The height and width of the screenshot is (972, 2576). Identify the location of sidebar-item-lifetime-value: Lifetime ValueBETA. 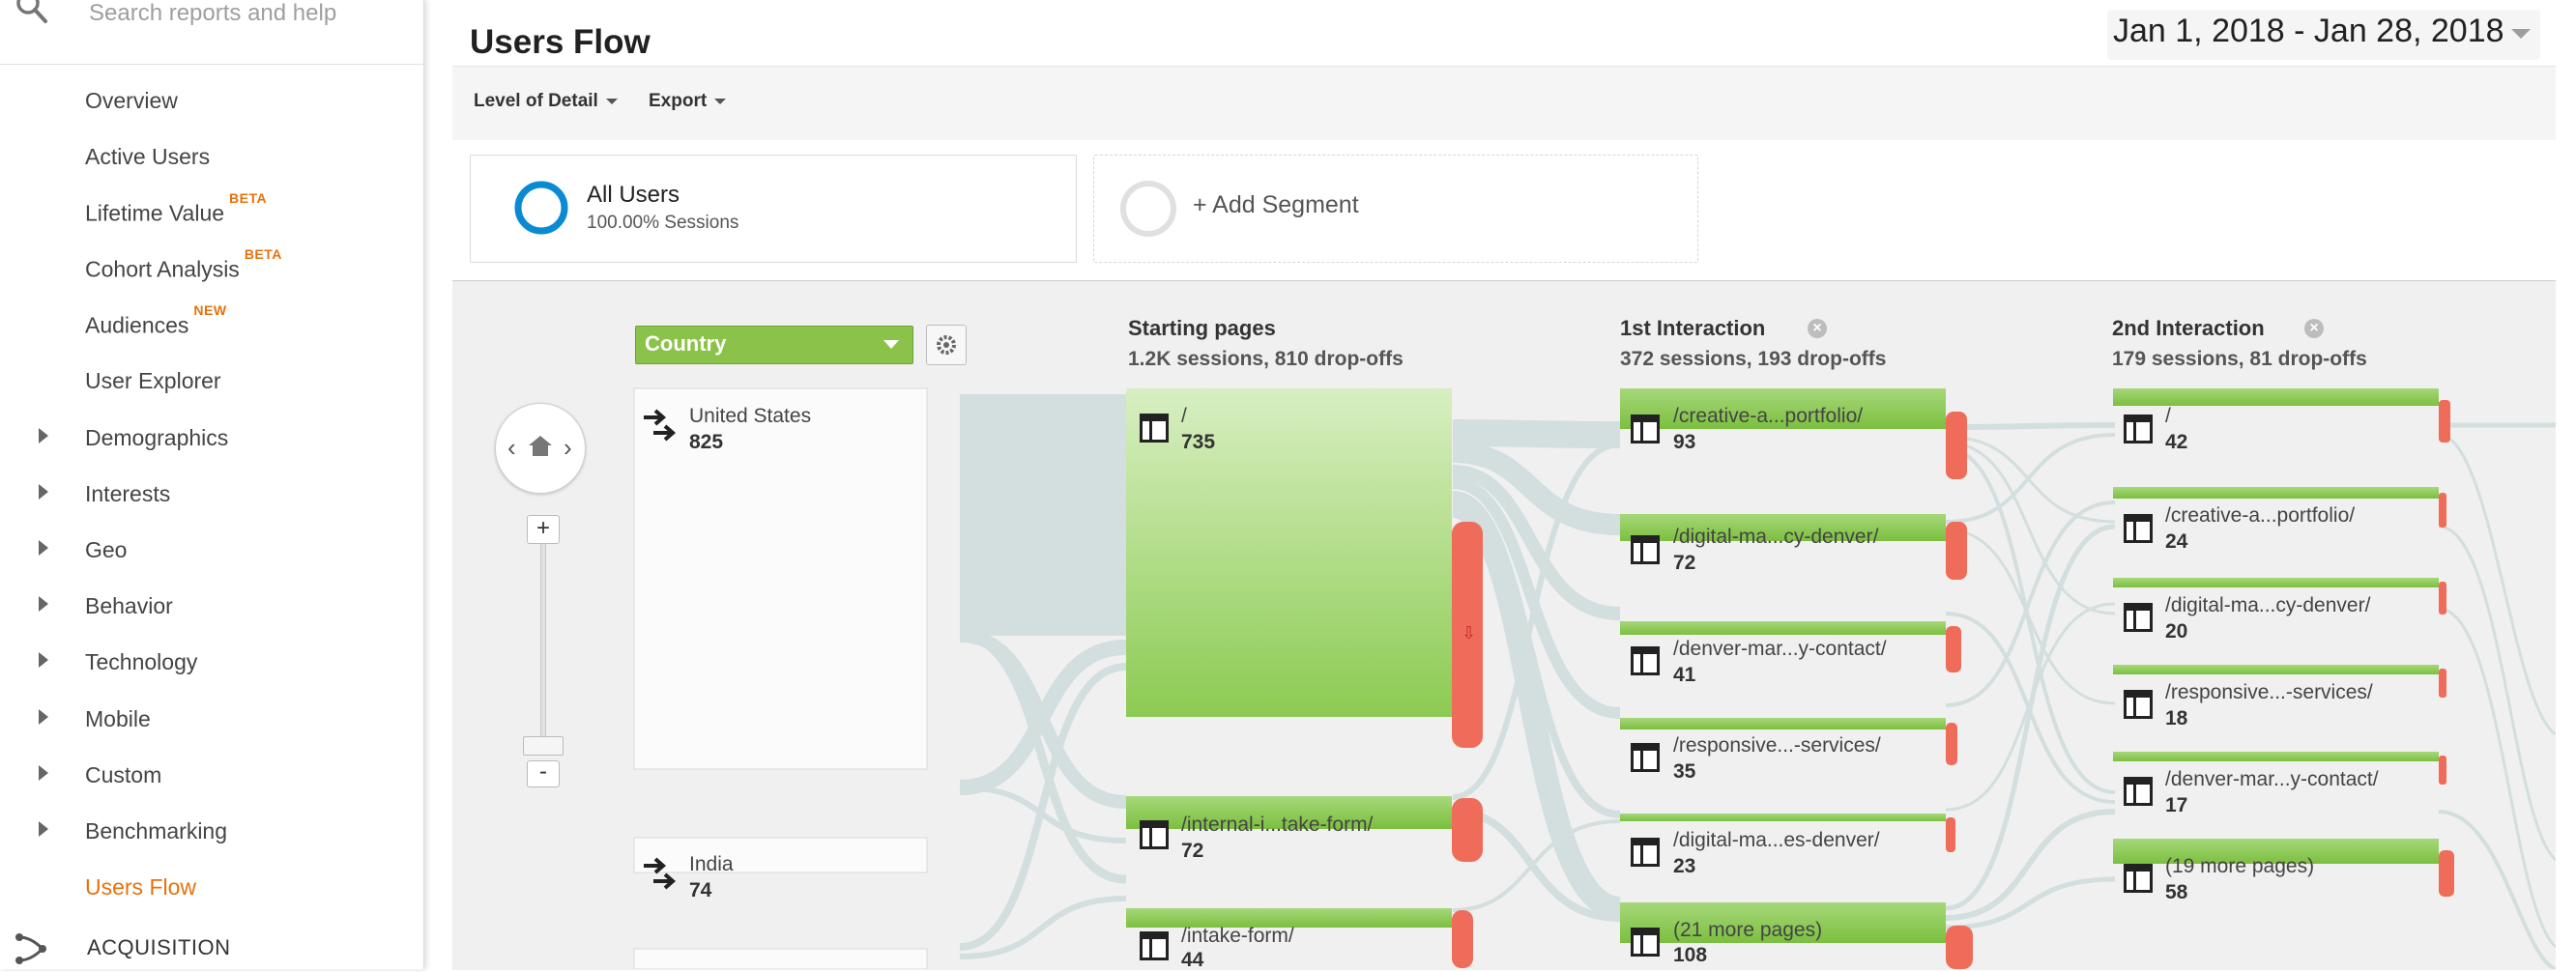
(212, 213).